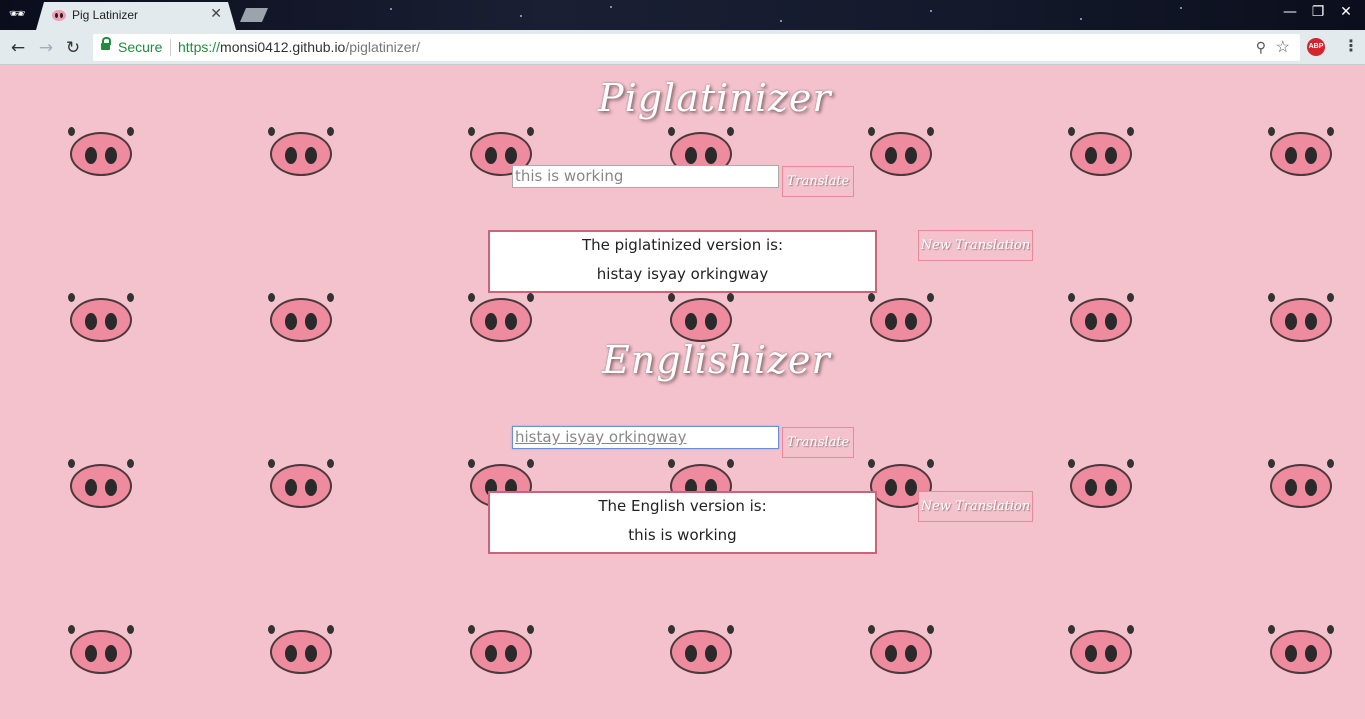  What do you see at coordinates (1283, 47) in the screenshot?
I see `star-icon: ☆` at bounding box center [1283, 47].